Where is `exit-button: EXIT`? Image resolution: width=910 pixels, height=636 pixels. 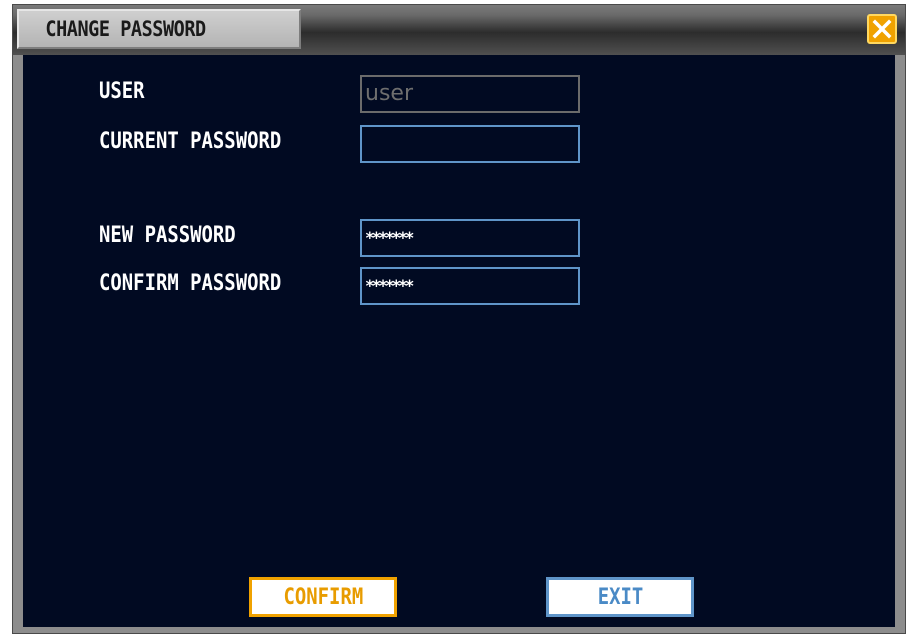 exit-button: EXIT is located at coordinates (620, 597).